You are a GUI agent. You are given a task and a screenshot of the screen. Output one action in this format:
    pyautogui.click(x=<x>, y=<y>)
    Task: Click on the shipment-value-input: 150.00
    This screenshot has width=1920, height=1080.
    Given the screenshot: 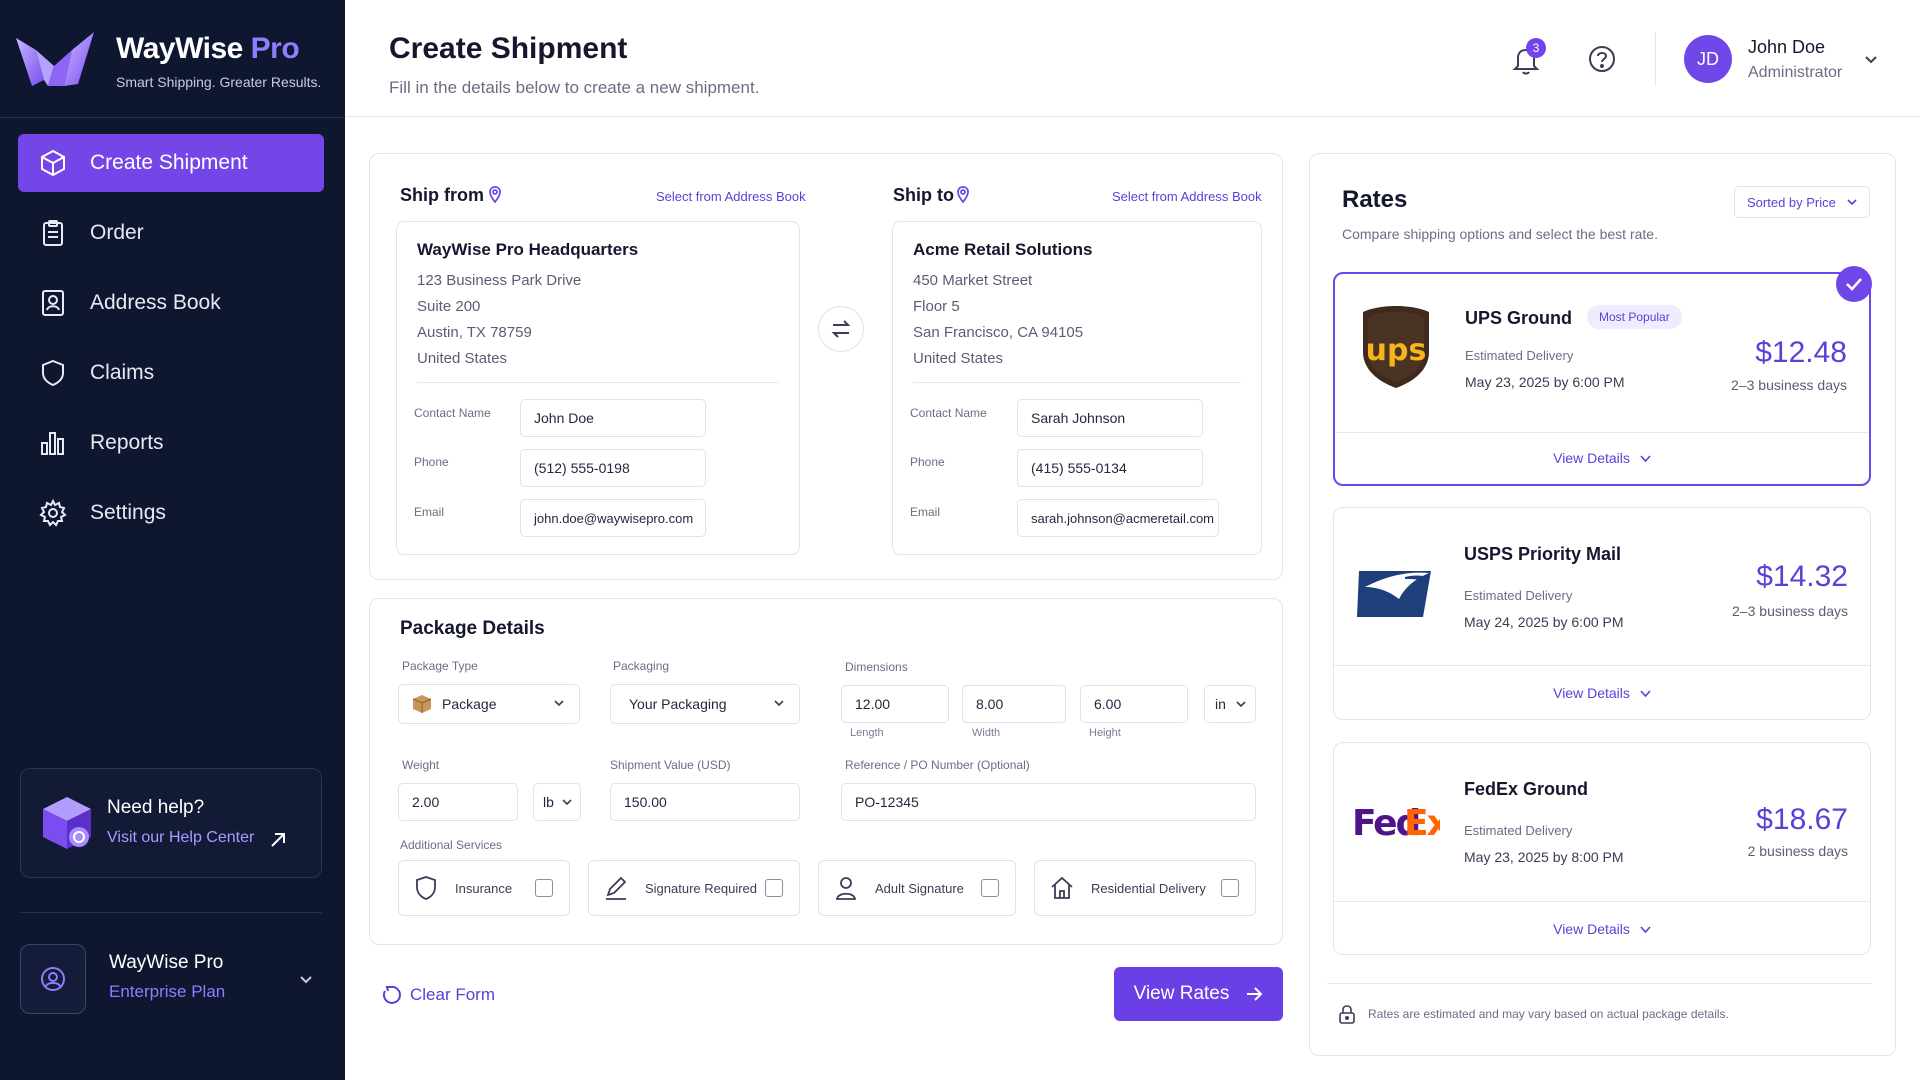 What is the action you would take?
    pyautogui.click(x=705, y=802)
    